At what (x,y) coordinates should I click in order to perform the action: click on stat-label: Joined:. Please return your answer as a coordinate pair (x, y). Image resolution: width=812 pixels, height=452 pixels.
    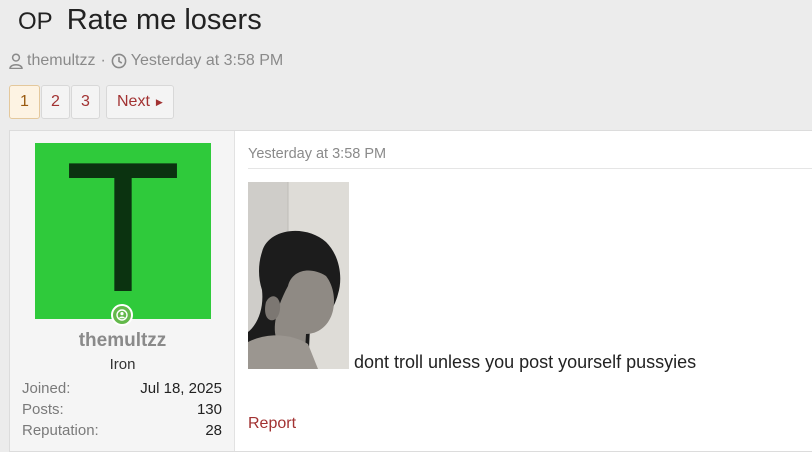
    Looking at the image, I should click on (46, 388).